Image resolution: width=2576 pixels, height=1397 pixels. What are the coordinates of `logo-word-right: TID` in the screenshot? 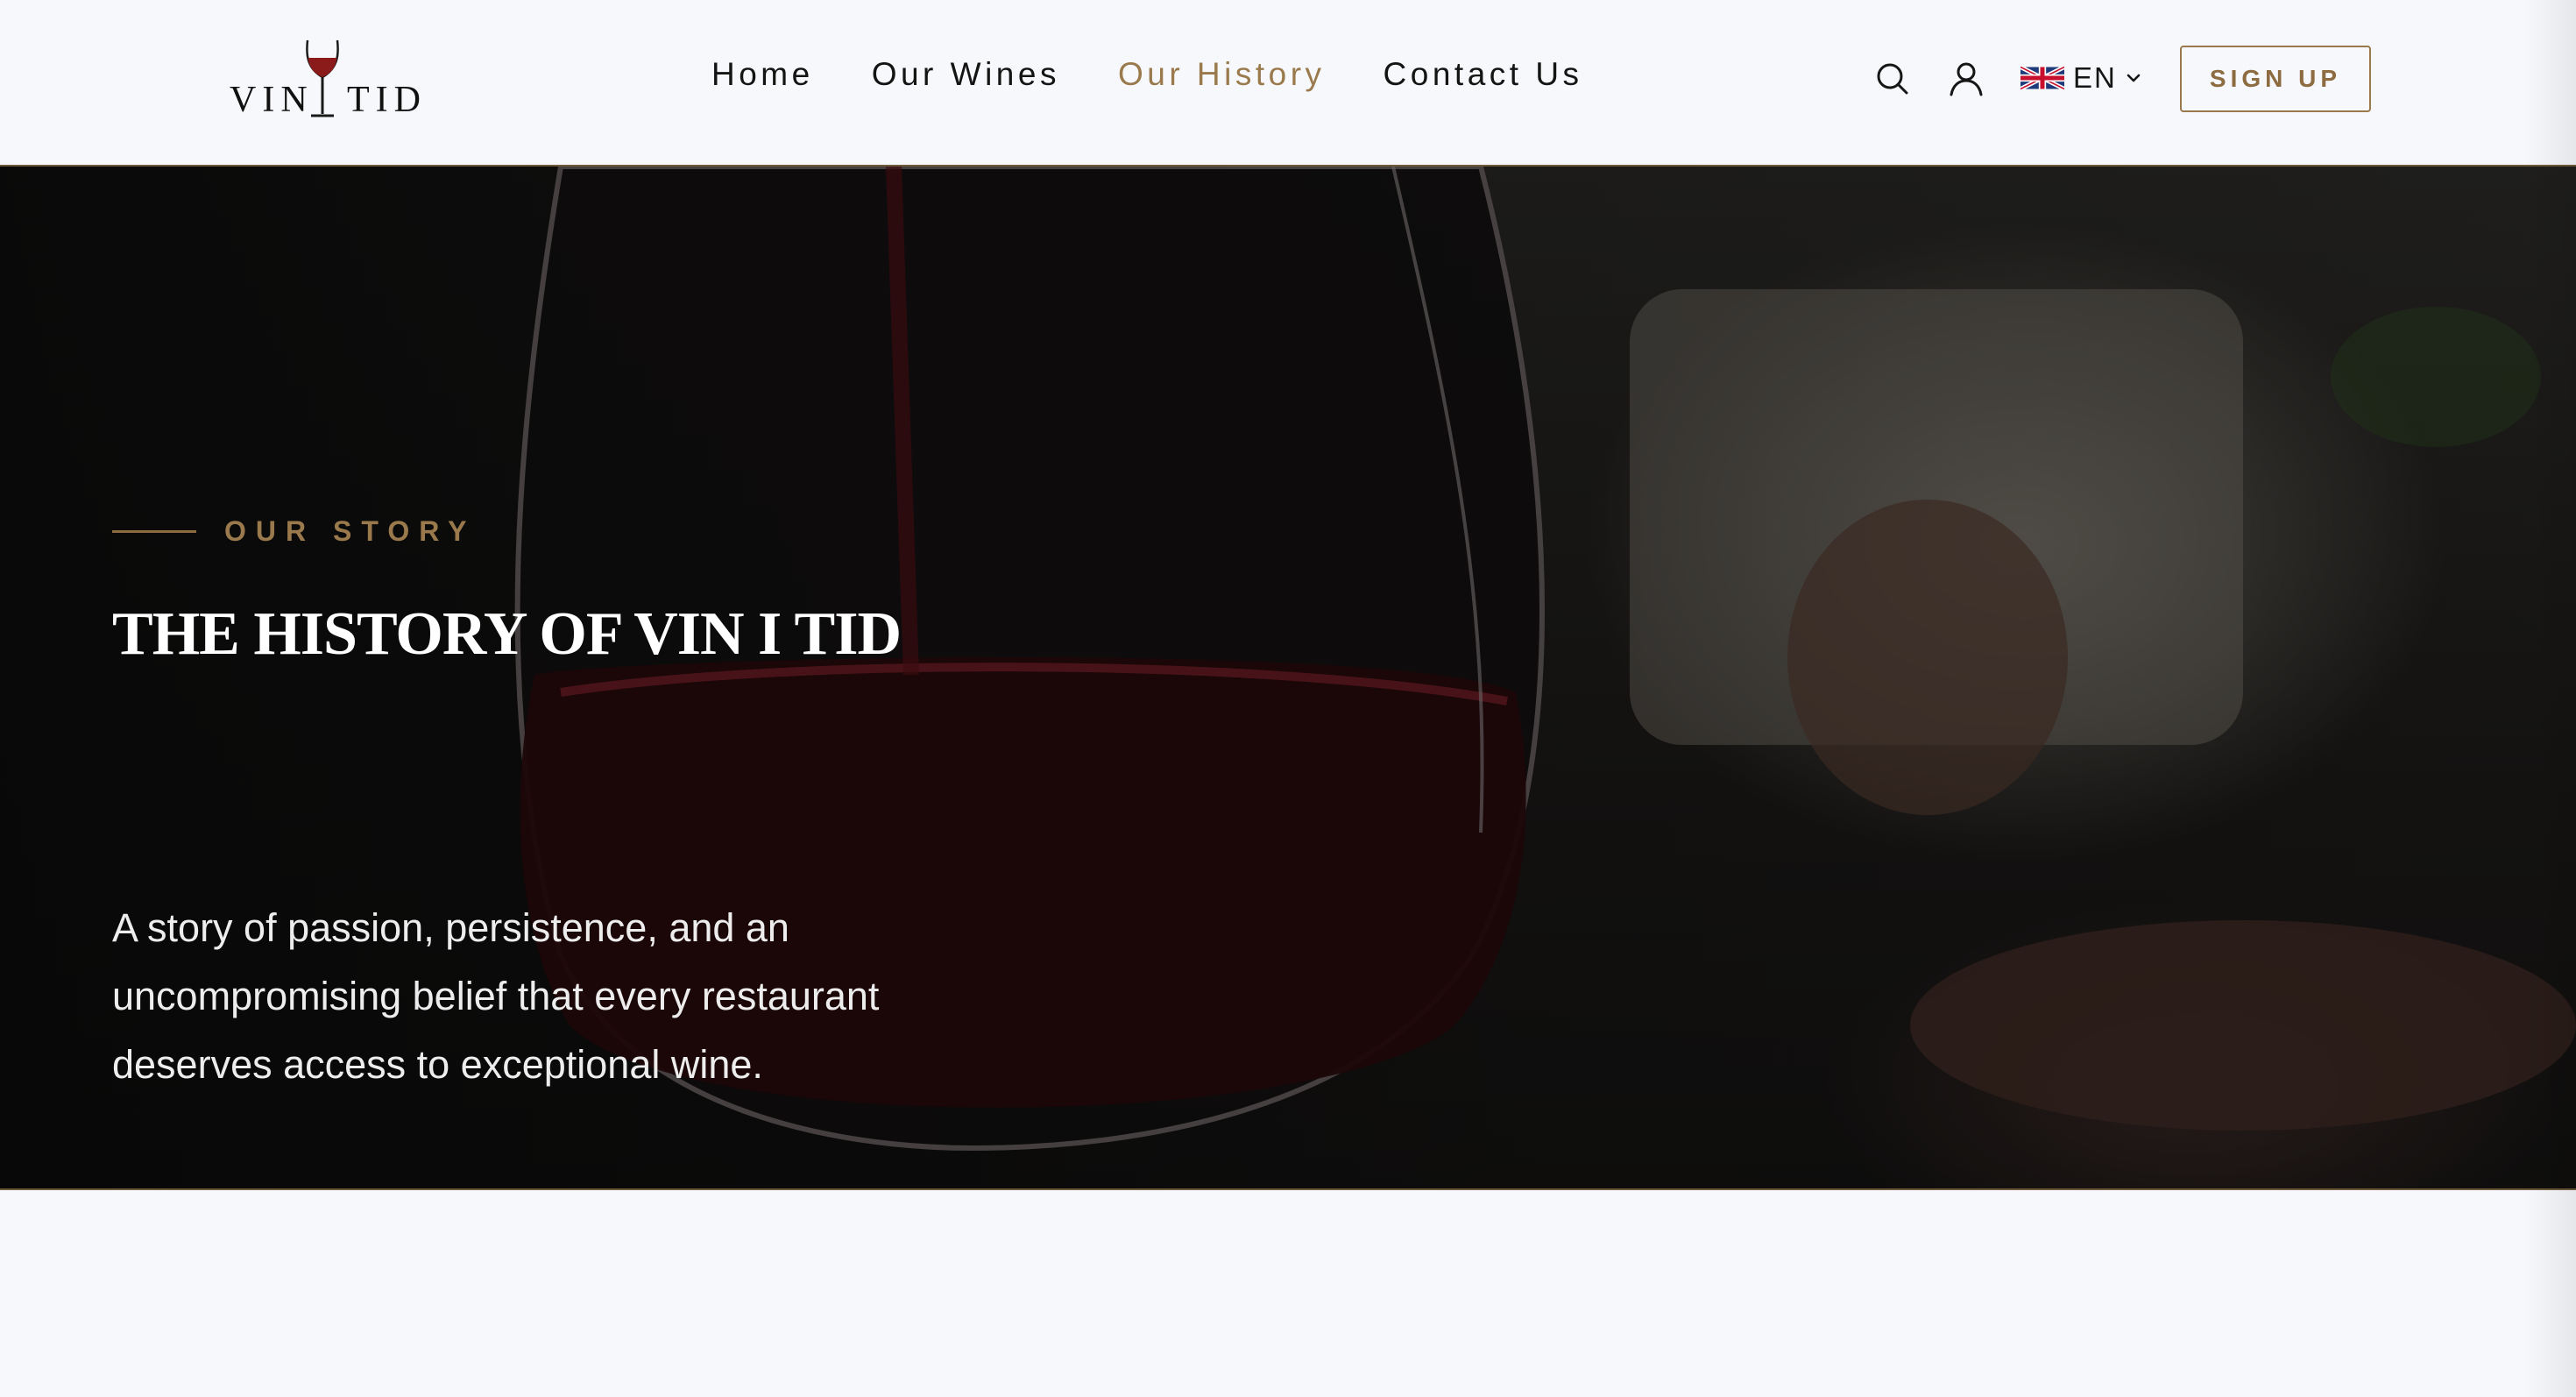 It's located at (387, 100).